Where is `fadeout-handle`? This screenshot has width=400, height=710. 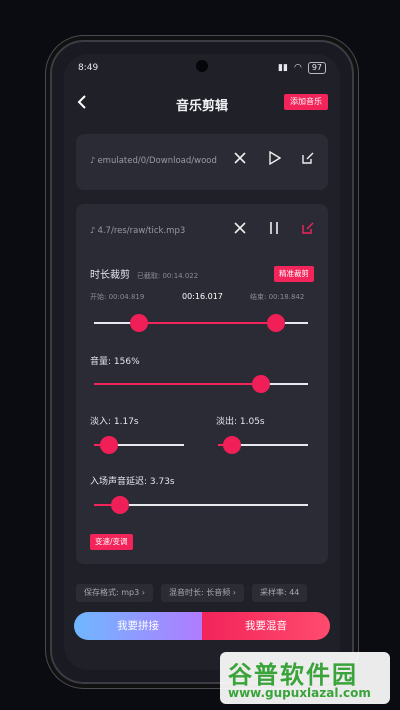
fadeout-handle is located at coordinates (231, 445).